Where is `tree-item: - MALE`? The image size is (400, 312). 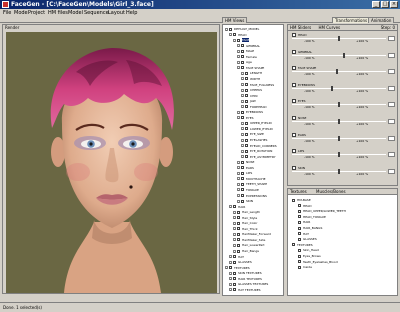 tree-item: - MALE is located at coordinates (253, 51).